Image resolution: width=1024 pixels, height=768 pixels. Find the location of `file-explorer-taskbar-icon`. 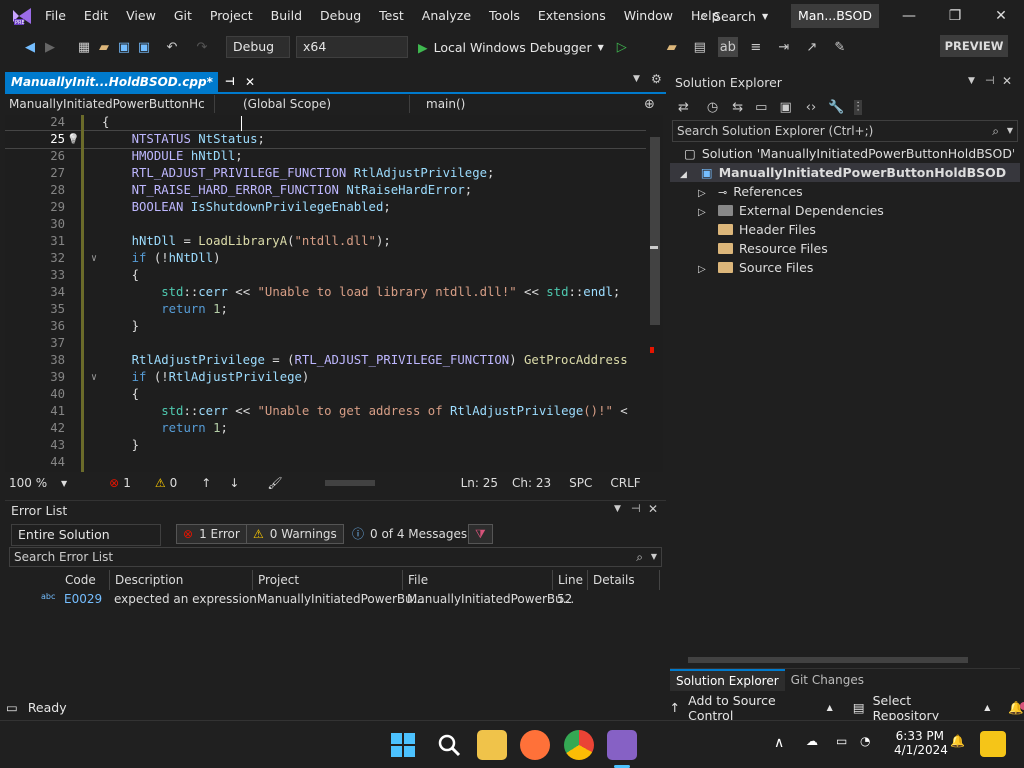

file-explorer-taskbar-icon is located at coordinates (492, 745).